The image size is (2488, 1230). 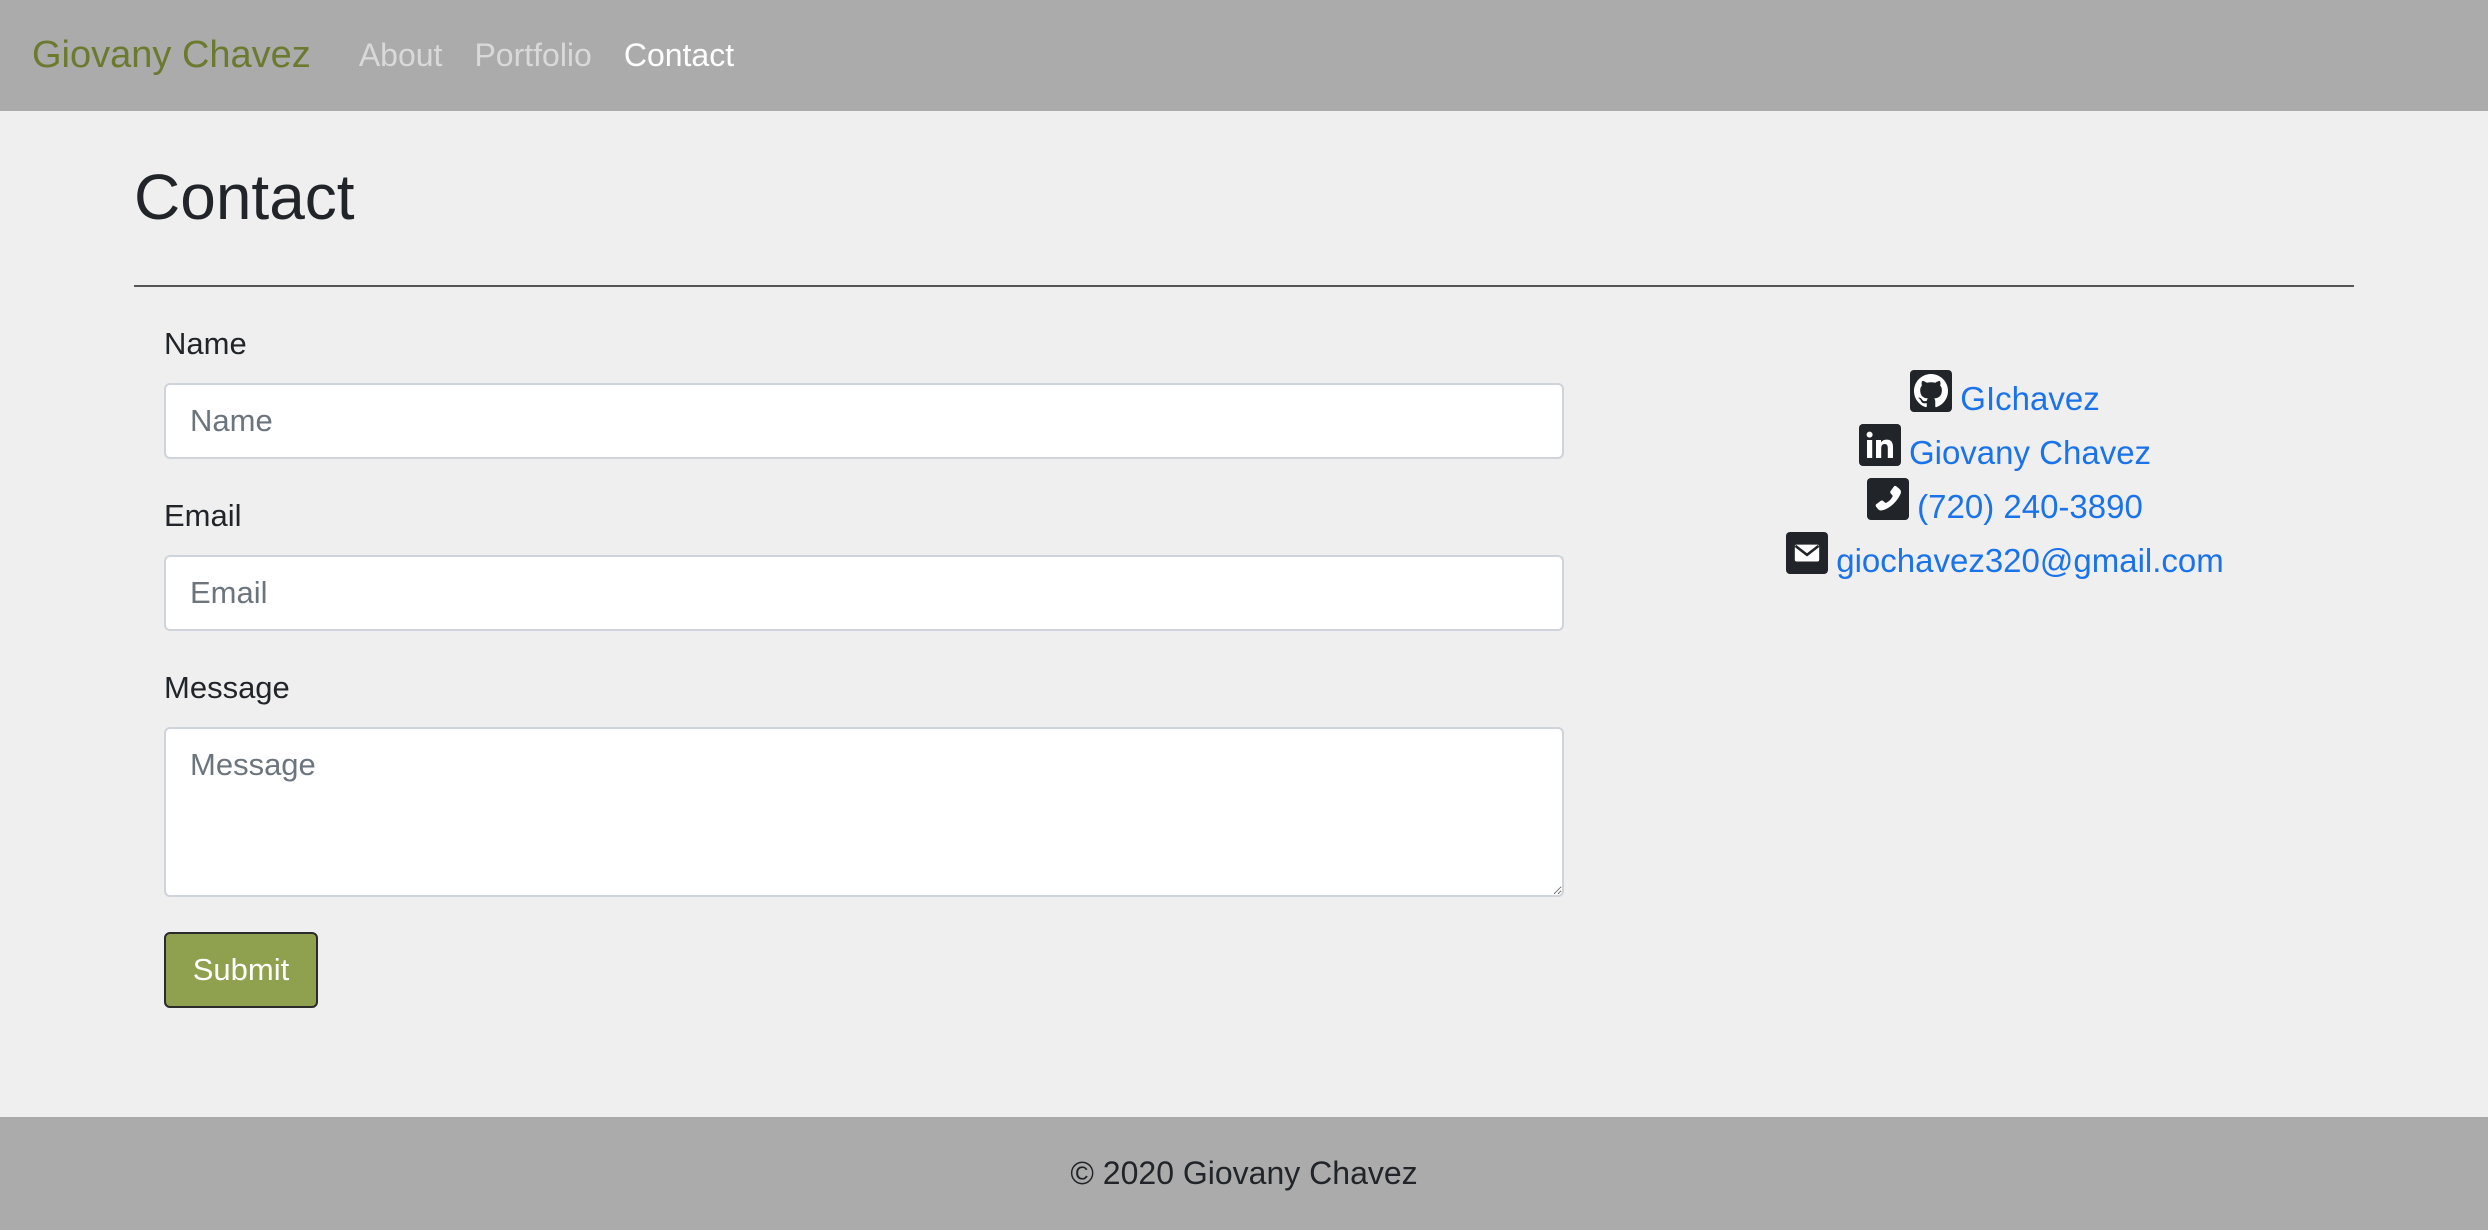 I want to click on envelope-icon, so click(x=1807, y=553).